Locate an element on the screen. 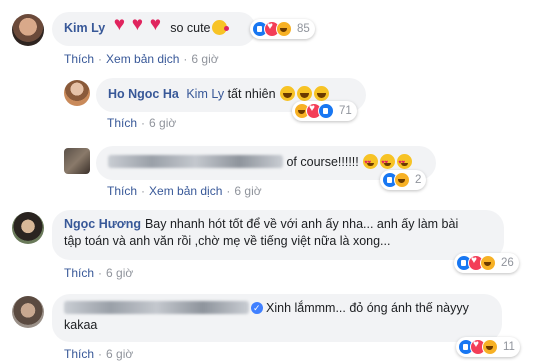 The width and height of the screenshot is (555, 361). reaction-summary: 85 is located at coordinates (282, 29).